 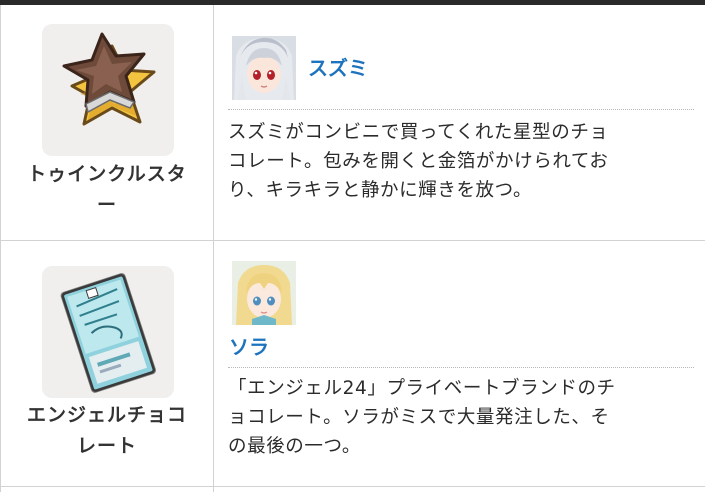 What do you see at coordinates (418, 132) in the screenshot?
I see `description-line: スズミがコンビニで買ってくれた星型のチョ` at bounding box center [418, 132].